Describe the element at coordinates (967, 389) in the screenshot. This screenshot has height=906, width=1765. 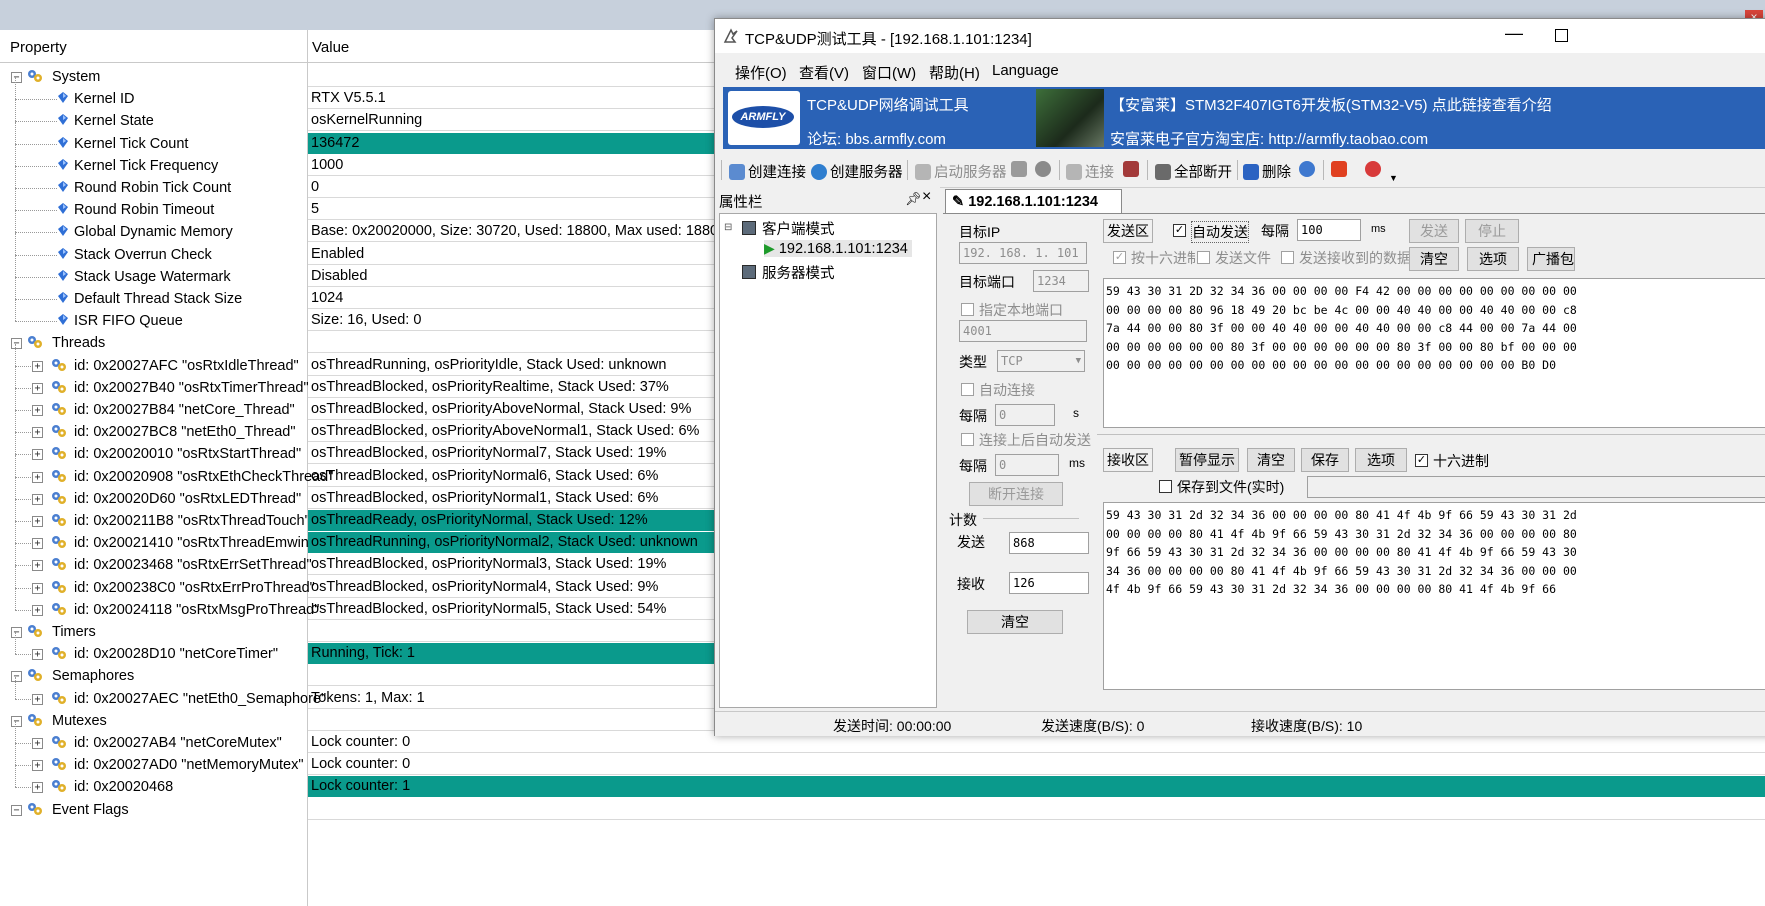
I see `auto-connect-checkbox` at that location.